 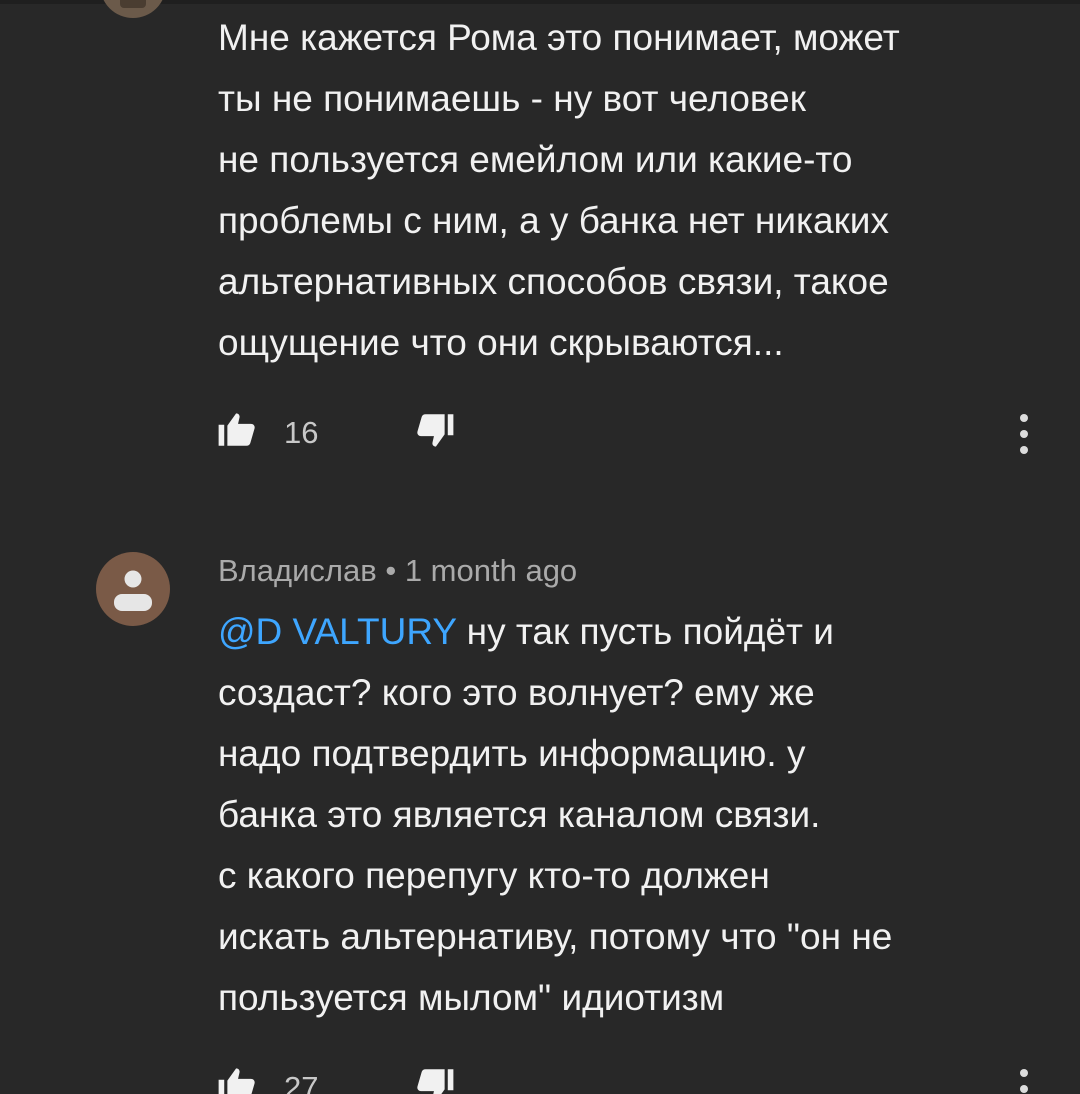 I want to click on comment-line: банка это является каналом связи., so click(x=519, y=814).